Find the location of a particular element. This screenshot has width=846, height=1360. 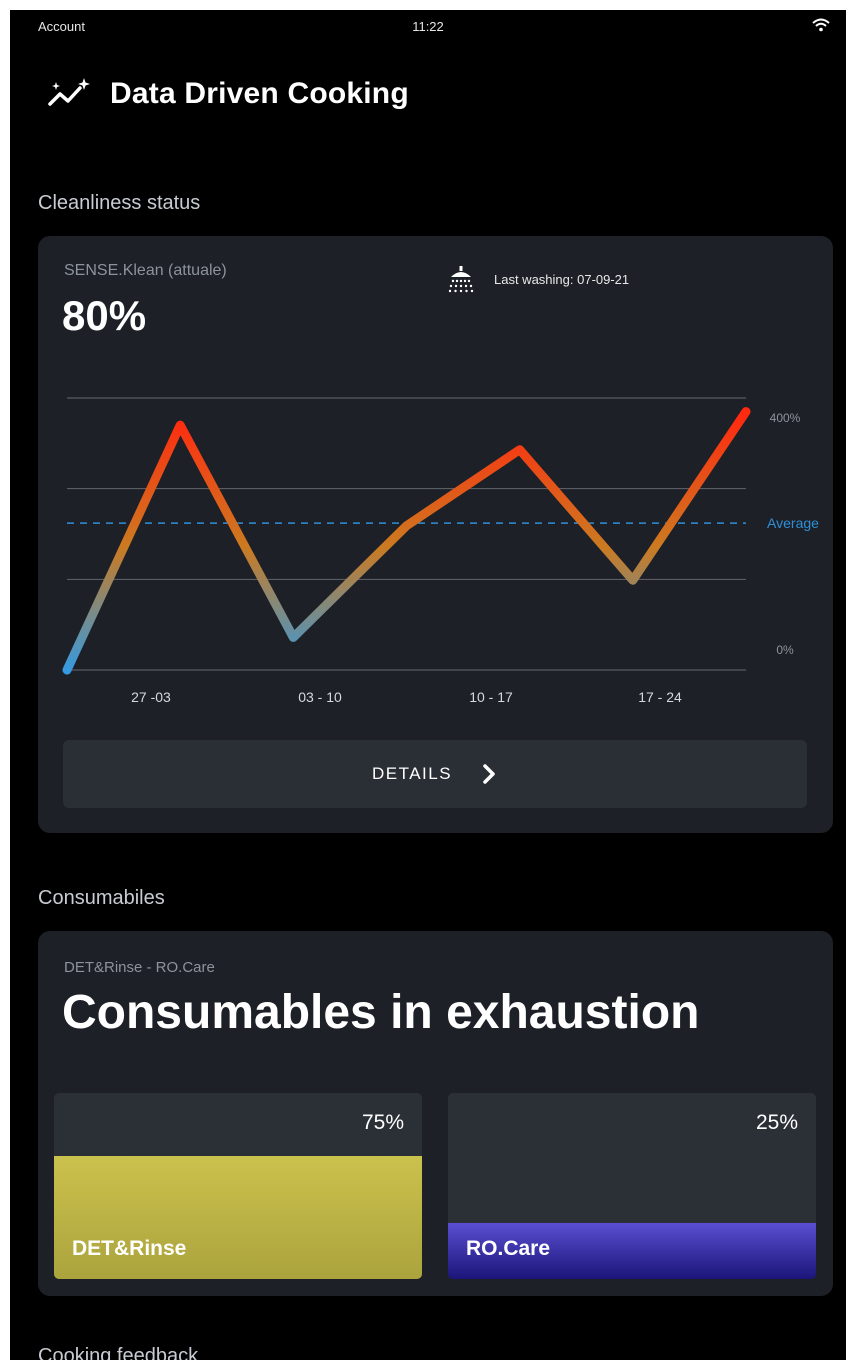

app-title: Data Driven Cooking is located at coordinates (259, 93).